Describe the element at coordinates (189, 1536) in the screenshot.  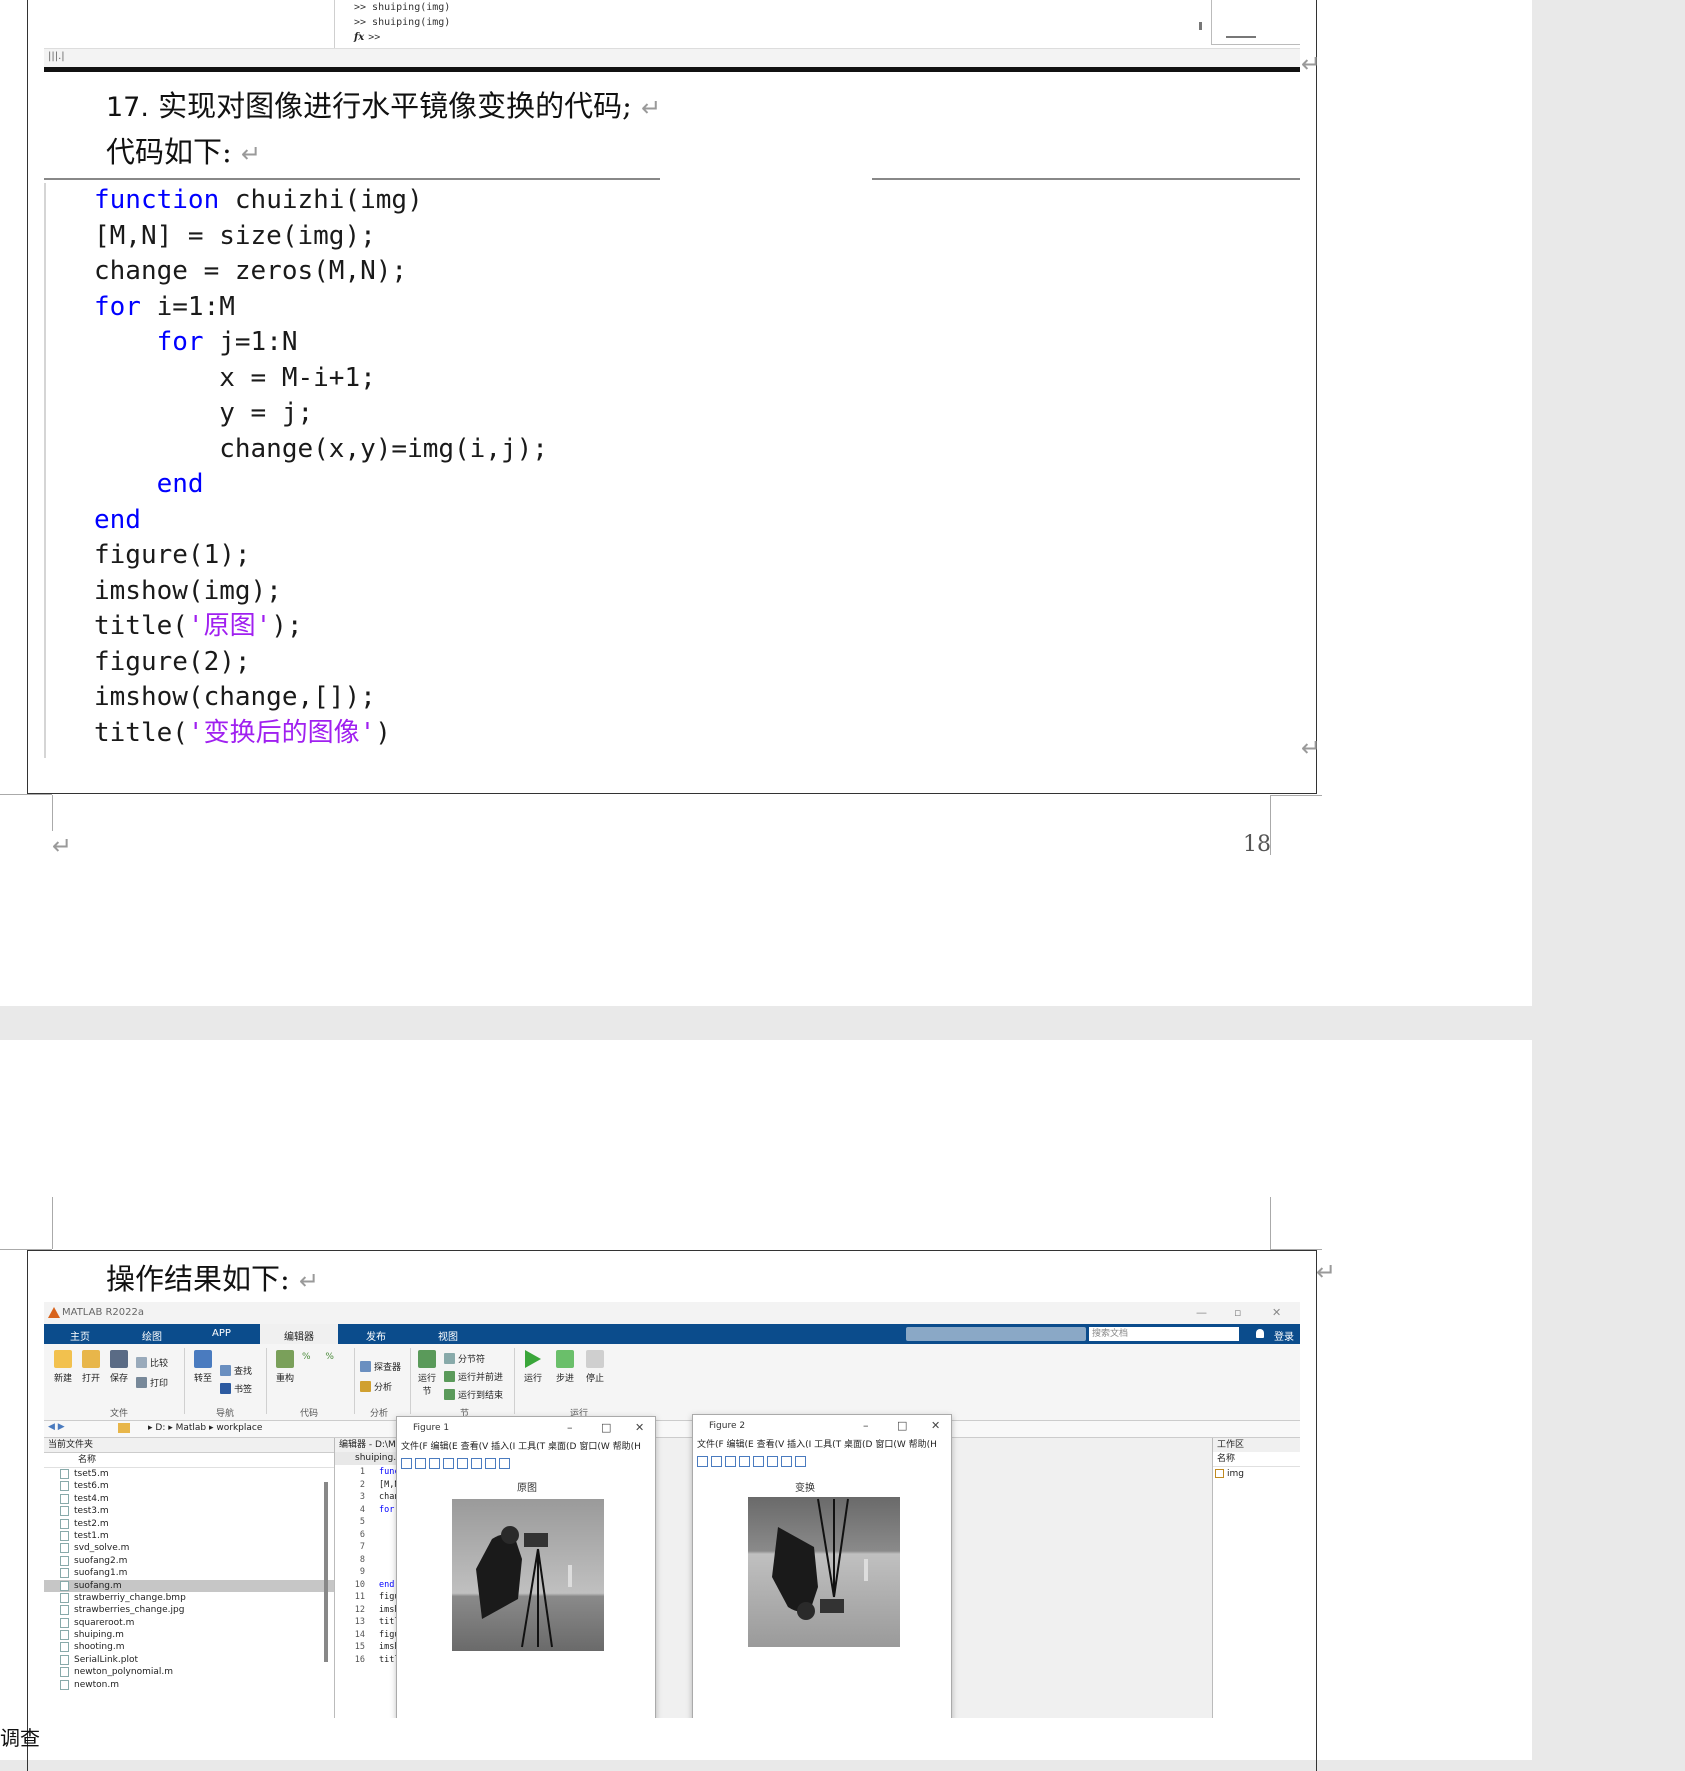
I see `file-list-item: test1.m` at that location.